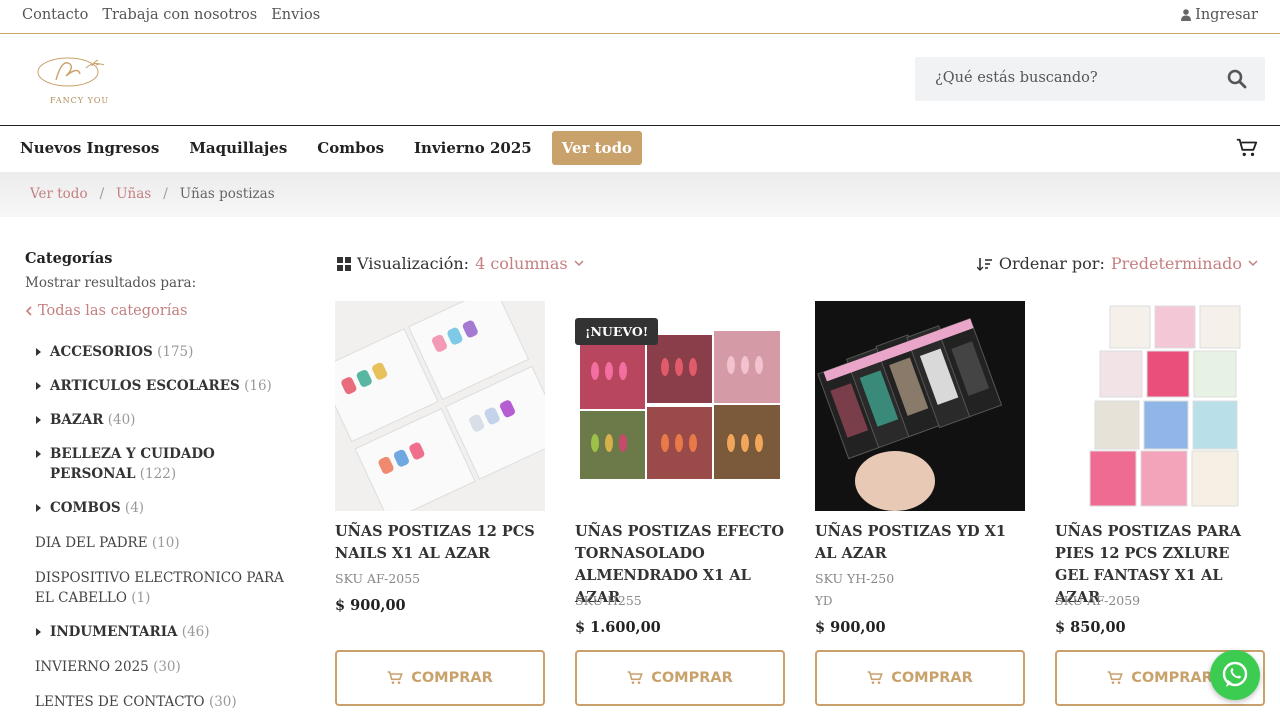 The image size is (1280, 720). I want to click on category-indumentaria: INDUMENTARIA (46), so click(163, 632).